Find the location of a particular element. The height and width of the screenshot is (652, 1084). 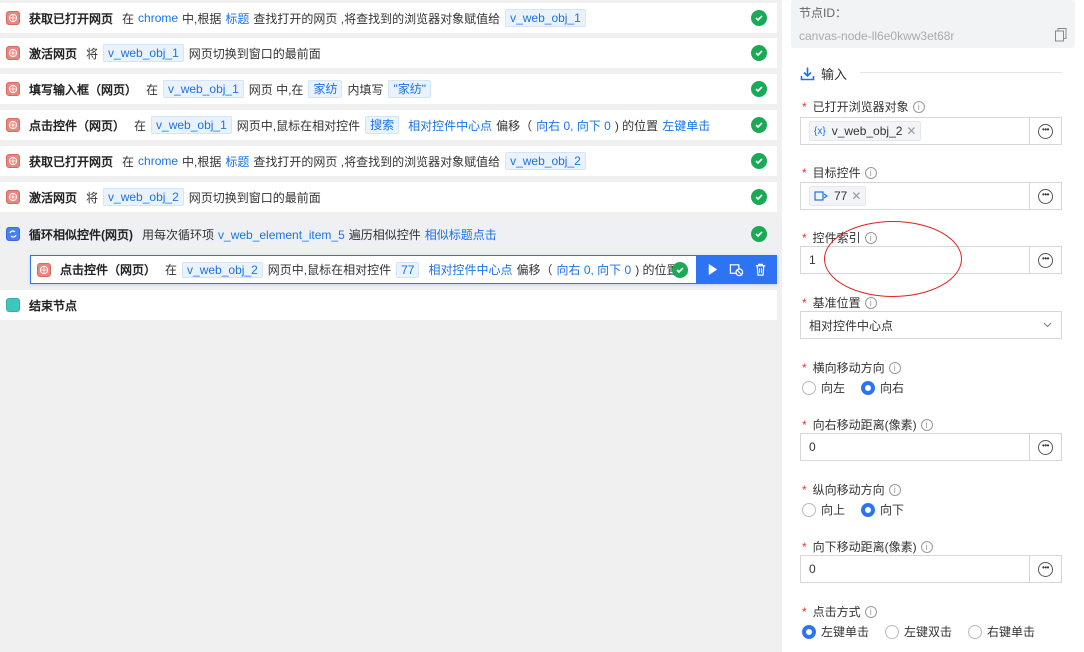

variable-tag: 家纺 is located at coordinates (325, 89).